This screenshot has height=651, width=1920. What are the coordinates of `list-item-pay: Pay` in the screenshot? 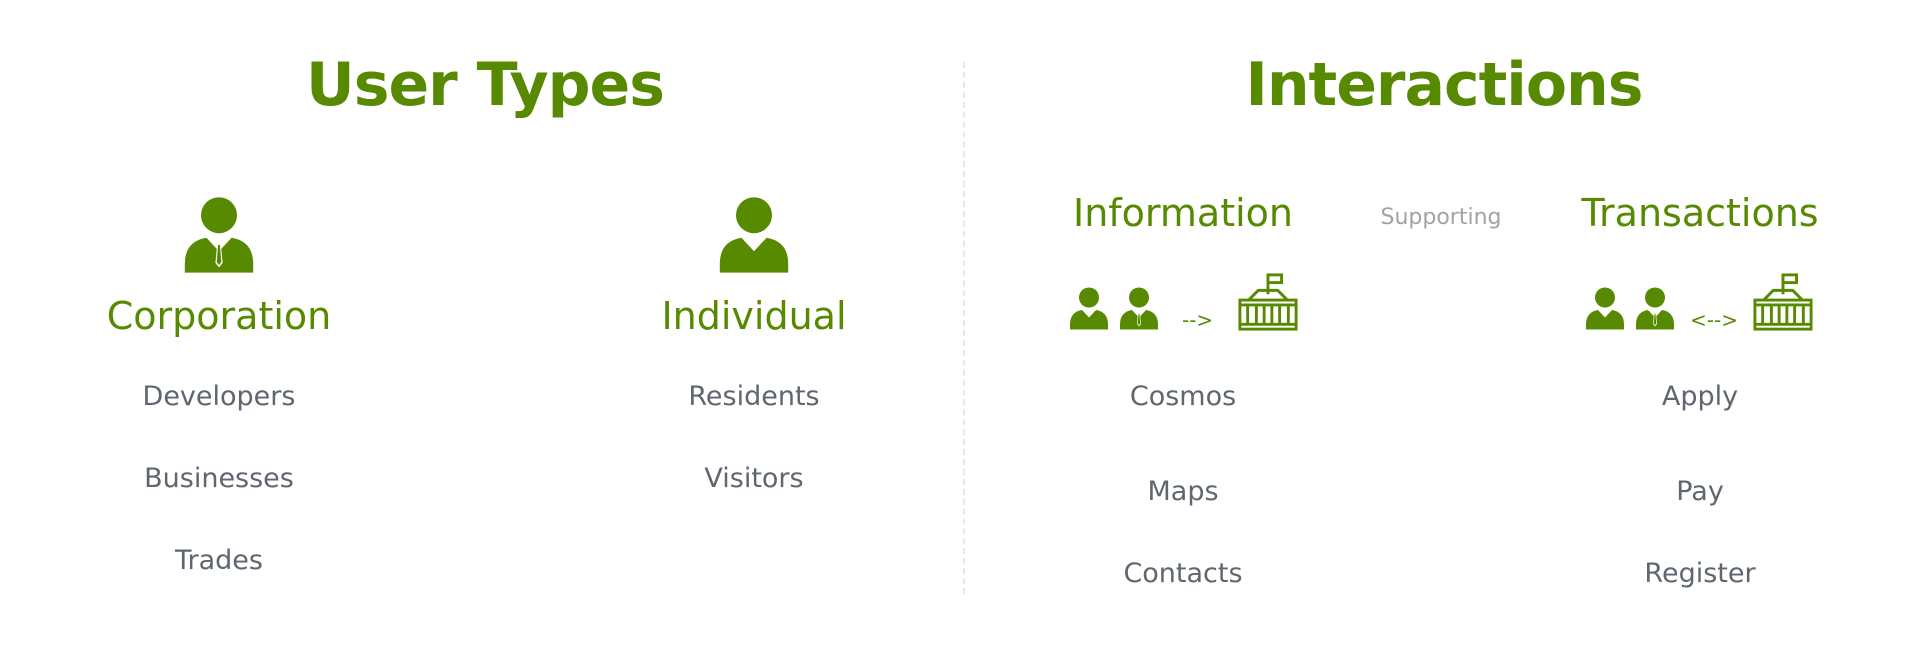 It's located at (1700, 491).